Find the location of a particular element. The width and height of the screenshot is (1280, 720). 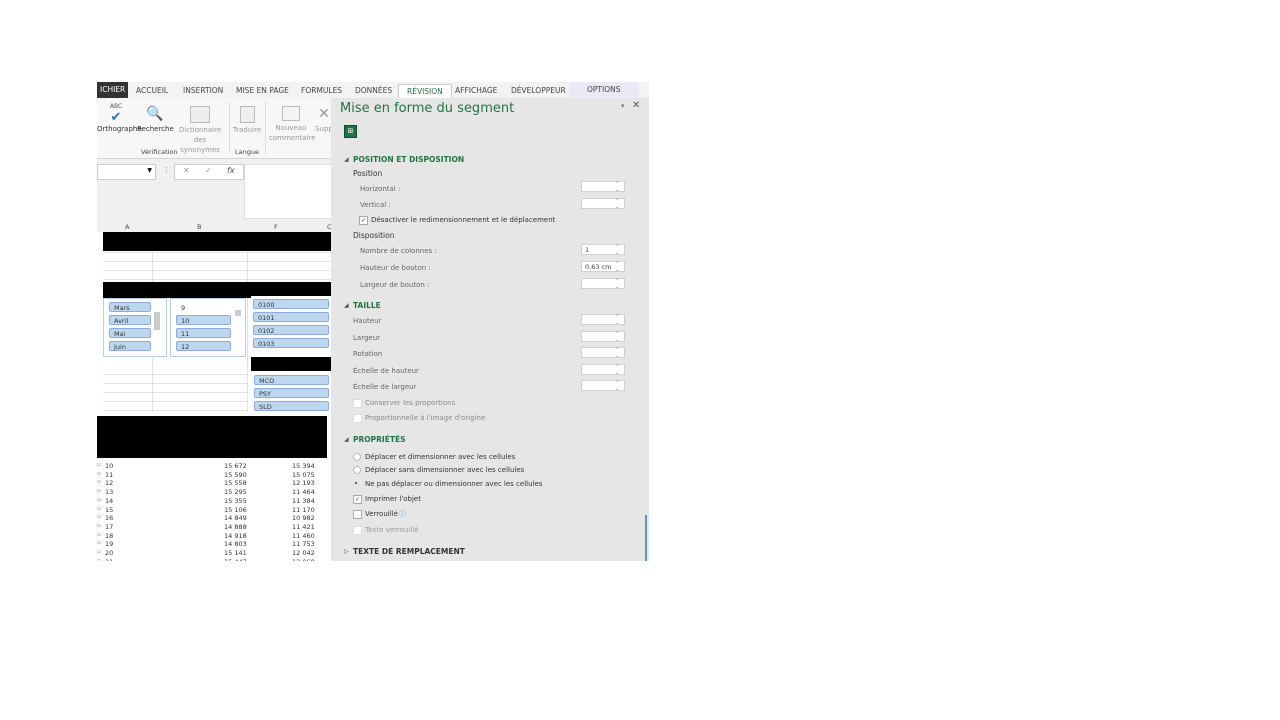

no-move-radio is located at coordinates (356, 483).